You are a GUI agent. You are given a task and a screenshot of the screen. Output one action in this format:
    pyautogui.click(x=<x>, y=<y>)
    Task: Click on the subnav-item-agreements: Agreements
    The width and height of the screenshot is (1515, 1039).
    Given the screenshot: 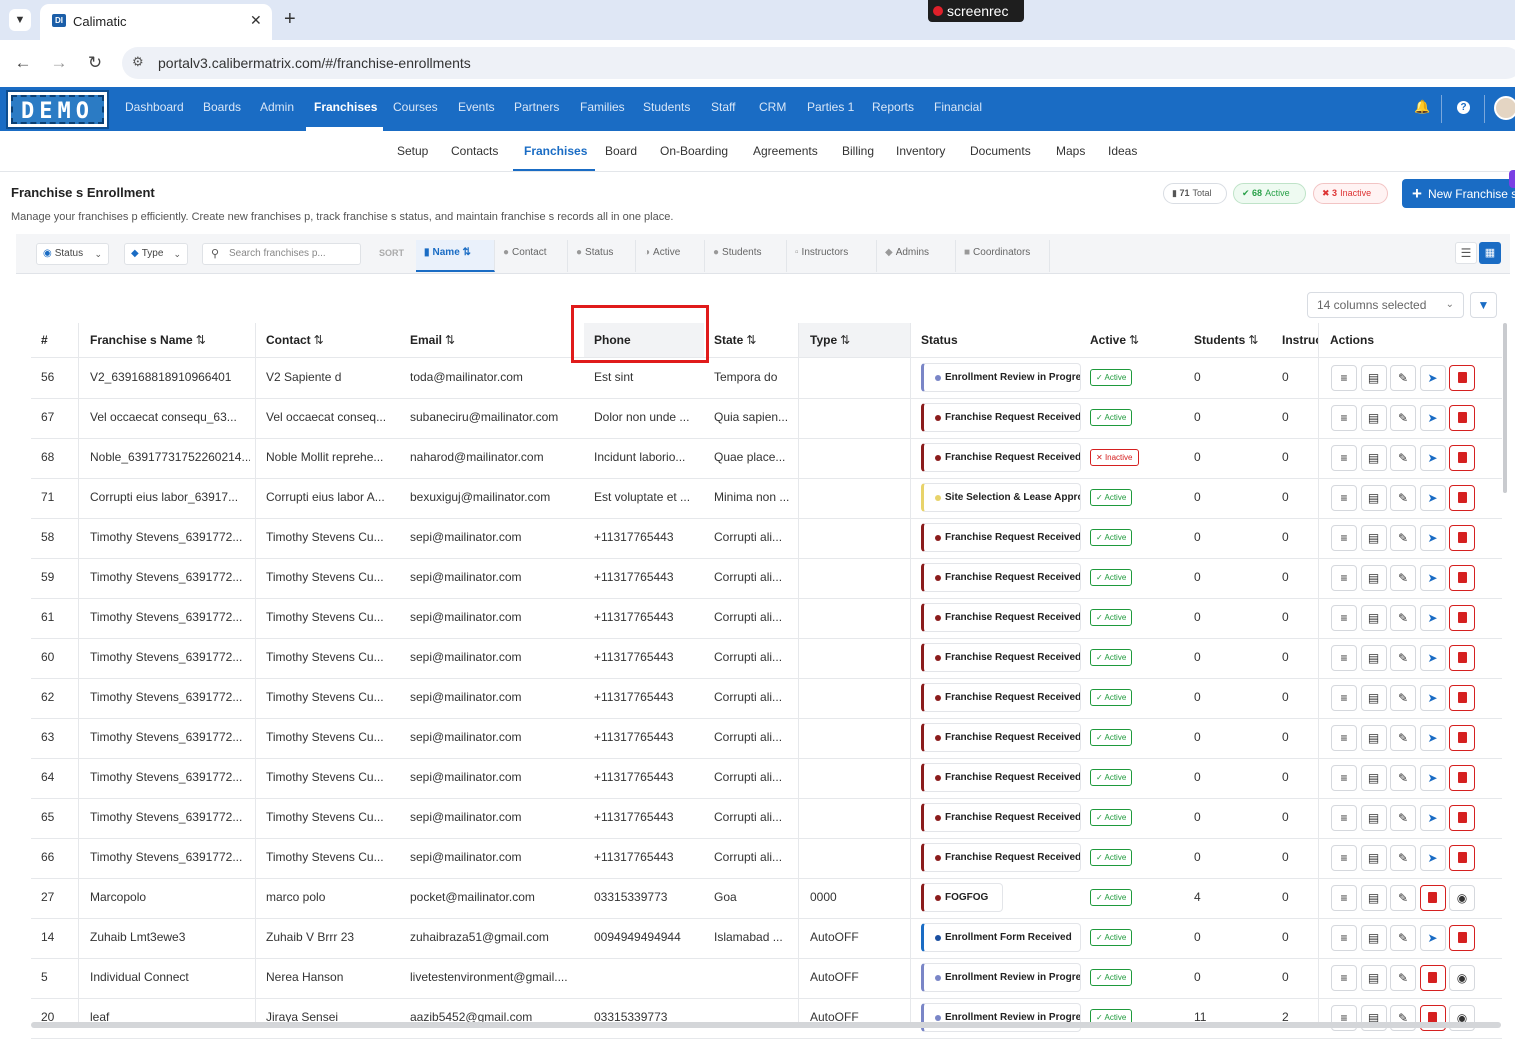 What is the action you would take?
    pyautogui.click(x=785, y=151)
    